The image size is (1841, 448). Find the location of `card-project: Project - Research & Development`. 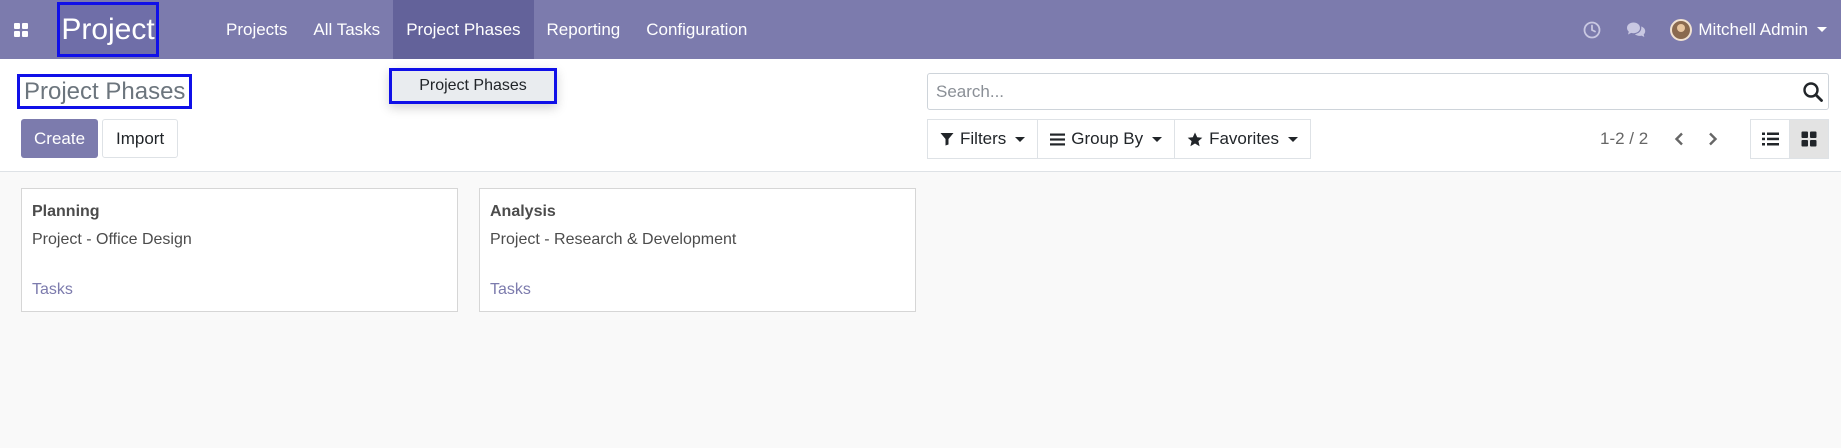

card-project: Project - Research & Development is located at coordinates (613, 239).